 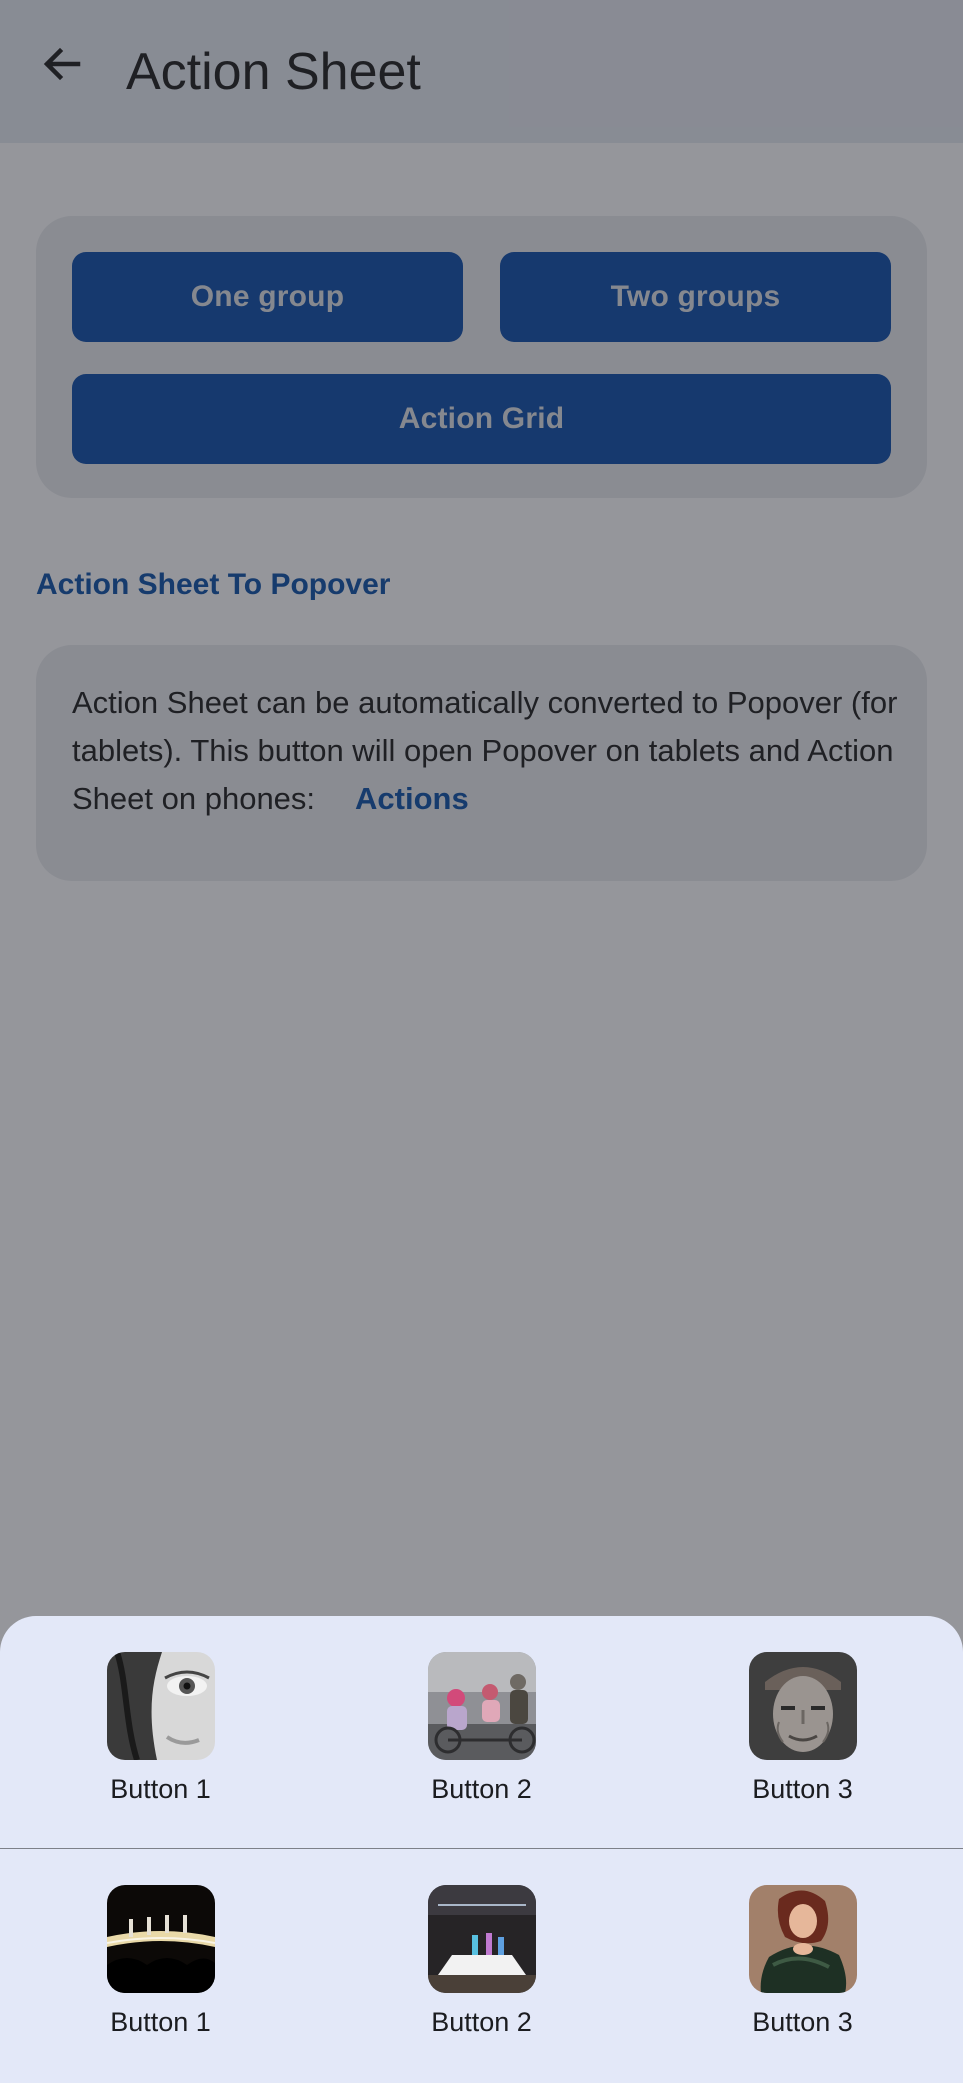 I want to click on runway-show-photo, so click(x=160, y=1939).